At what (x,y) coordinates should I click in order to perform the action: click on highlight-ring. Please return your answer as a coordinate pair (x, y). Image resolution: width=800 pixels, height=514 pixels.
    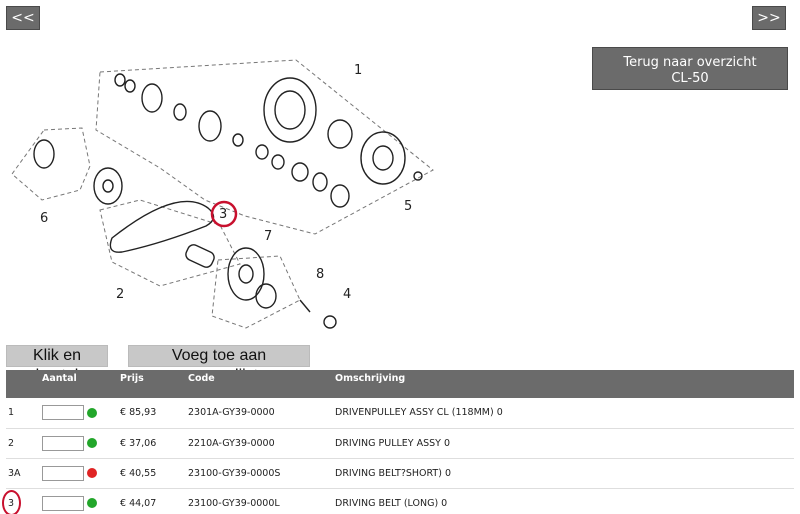
    Looking at the image, I should click on (11, 501).